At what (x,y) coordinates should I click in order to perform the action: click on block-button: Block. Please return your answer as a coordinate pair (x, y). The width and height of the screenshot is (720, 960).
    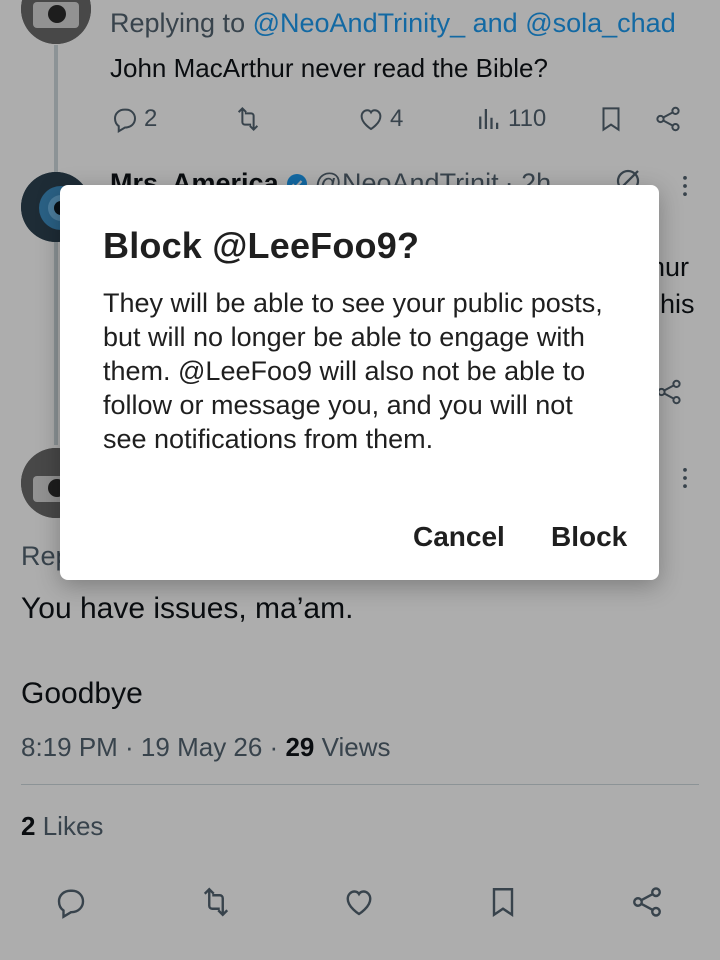
    Looking at the image, I should click on (589, 537).